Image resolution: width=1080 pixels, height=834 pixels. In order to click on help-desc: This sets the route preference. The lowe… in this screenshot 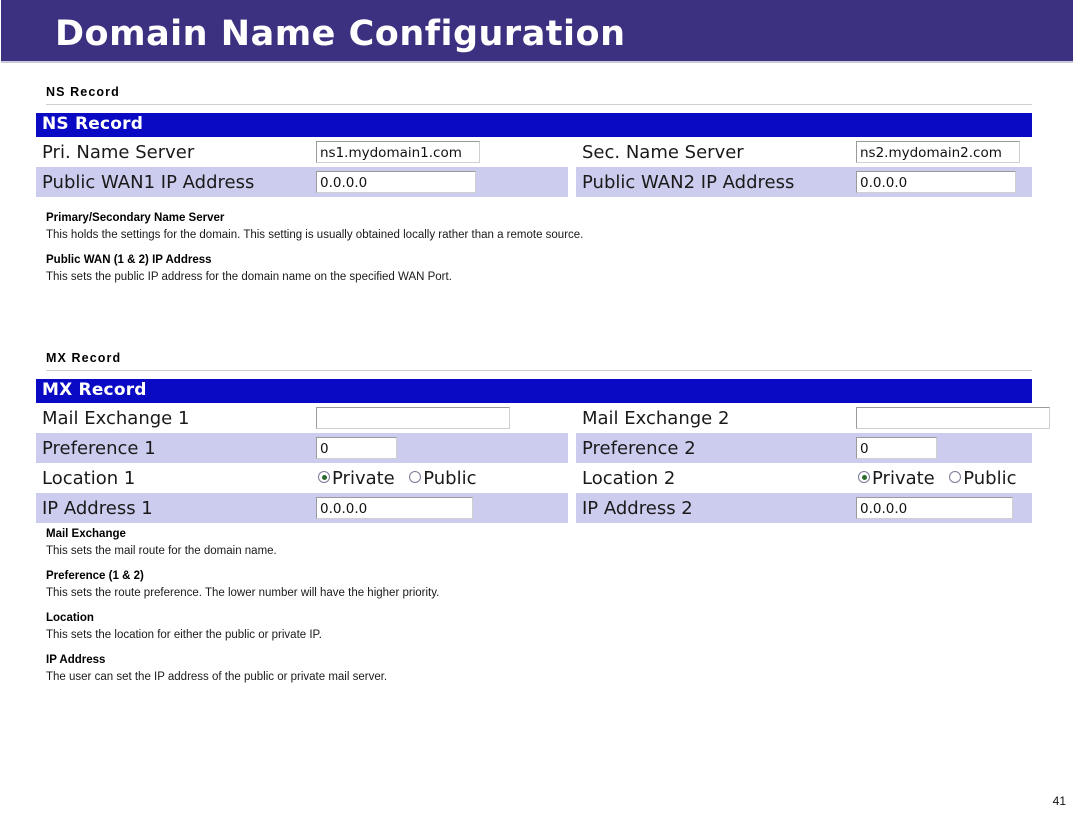, I will do `click(243, 592)`.